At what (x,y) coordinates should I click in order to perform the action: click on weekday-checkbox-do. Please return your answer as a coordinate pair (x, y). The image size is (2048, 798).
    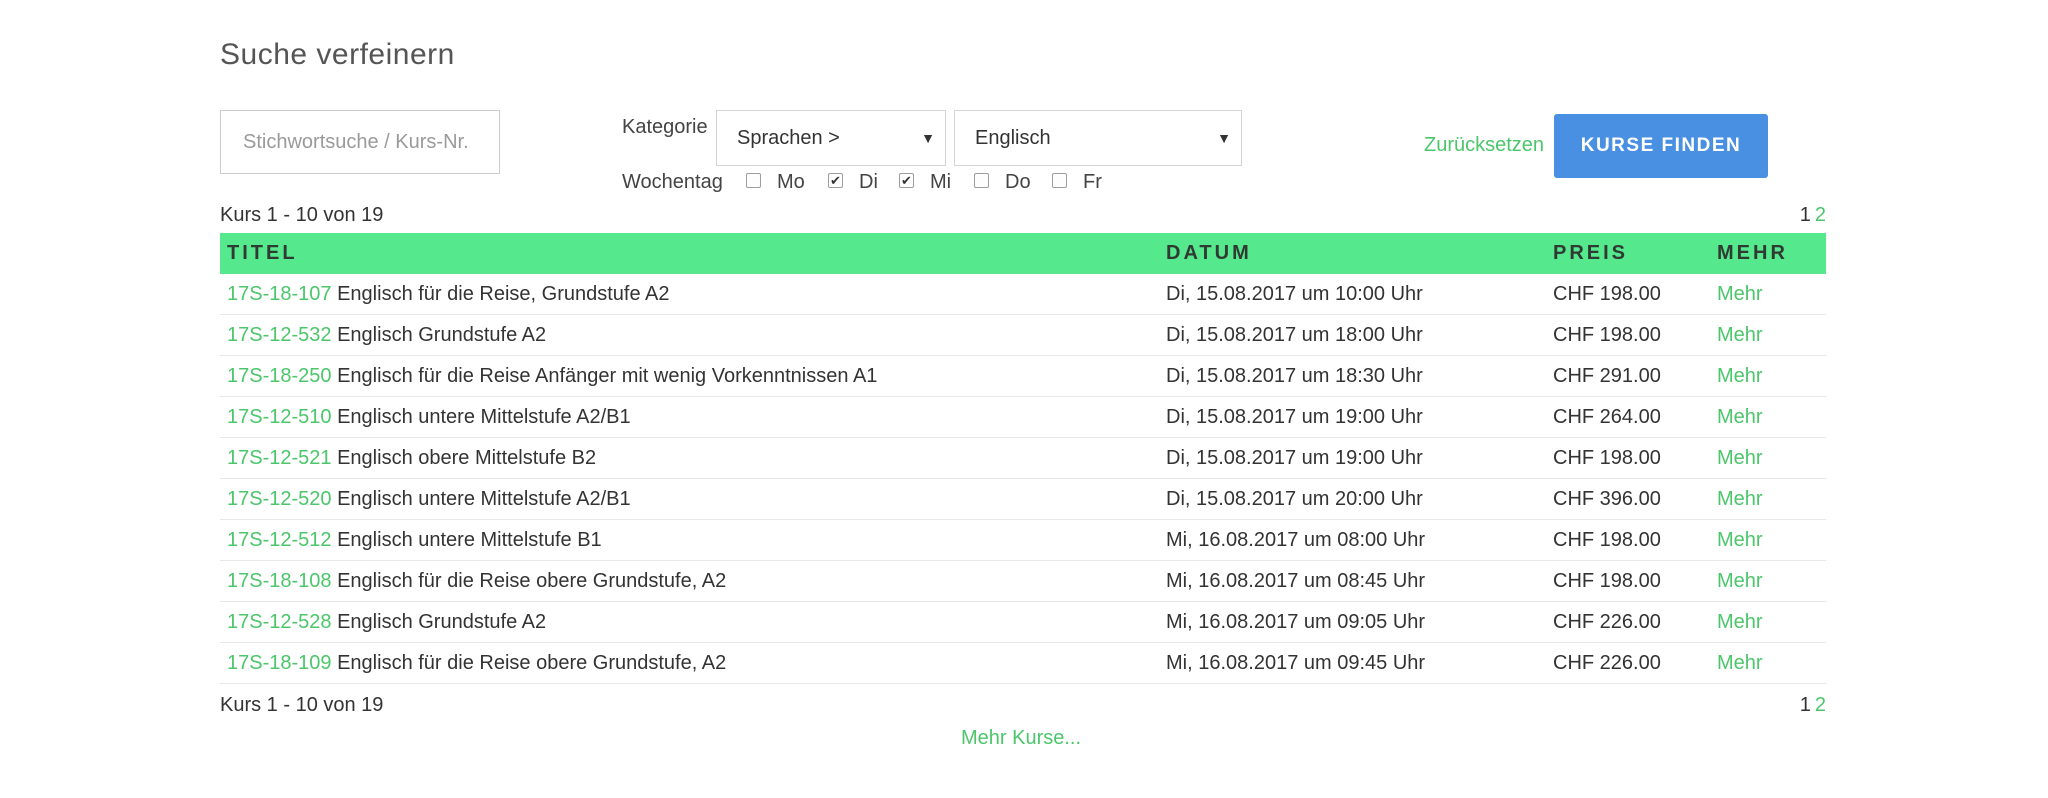
    Looking at the image, I should click on (981, 180).